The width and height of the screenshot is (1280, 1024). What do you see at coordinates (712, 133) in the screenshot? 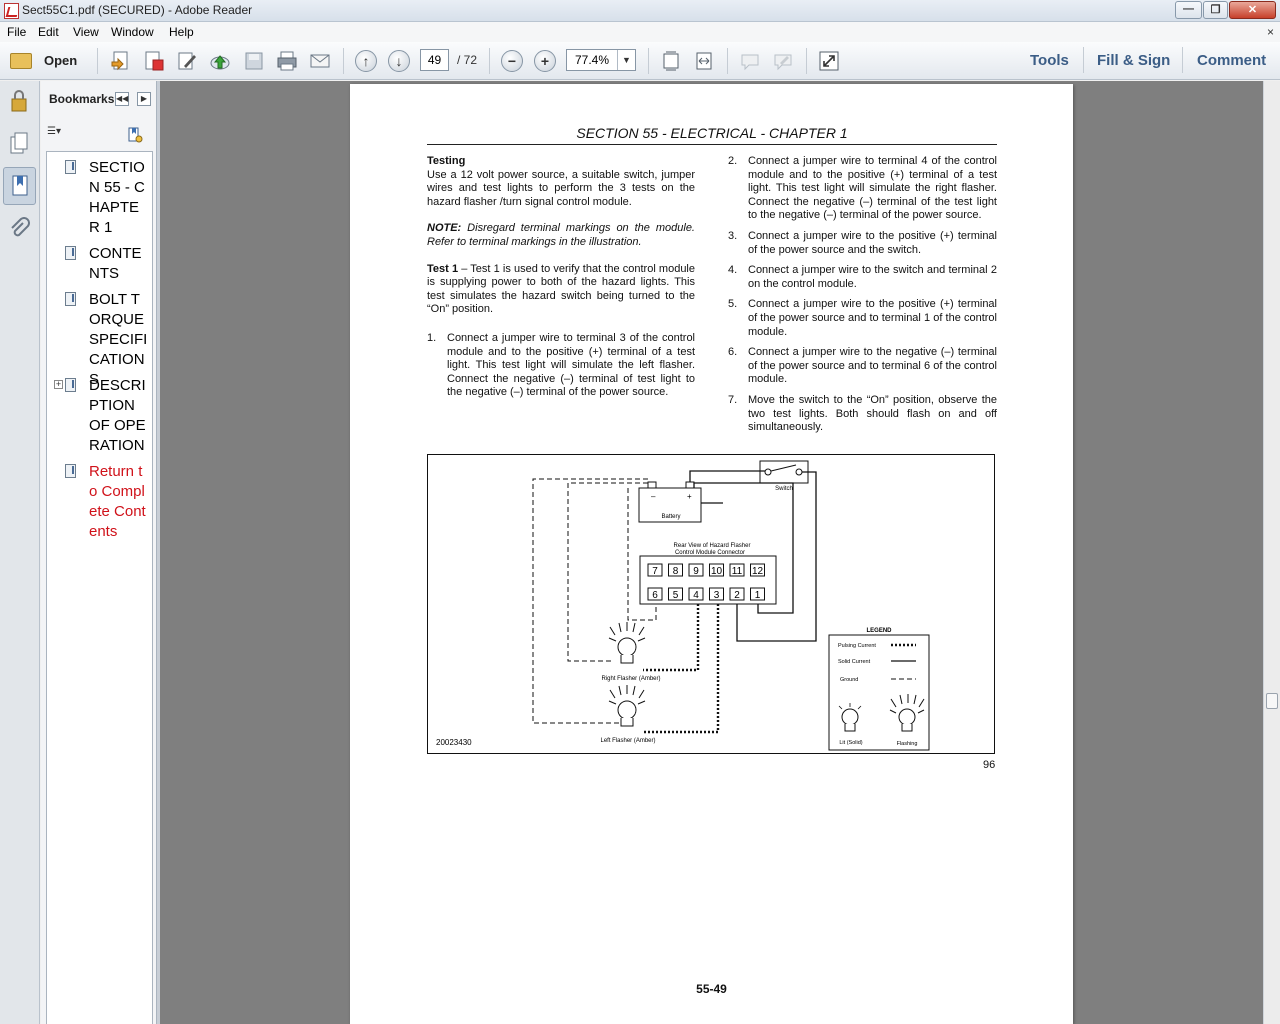
I see `section-title: SECTION 55 - ELECTRICAL - CHAPTER 1` at bounding box center [712, 133].